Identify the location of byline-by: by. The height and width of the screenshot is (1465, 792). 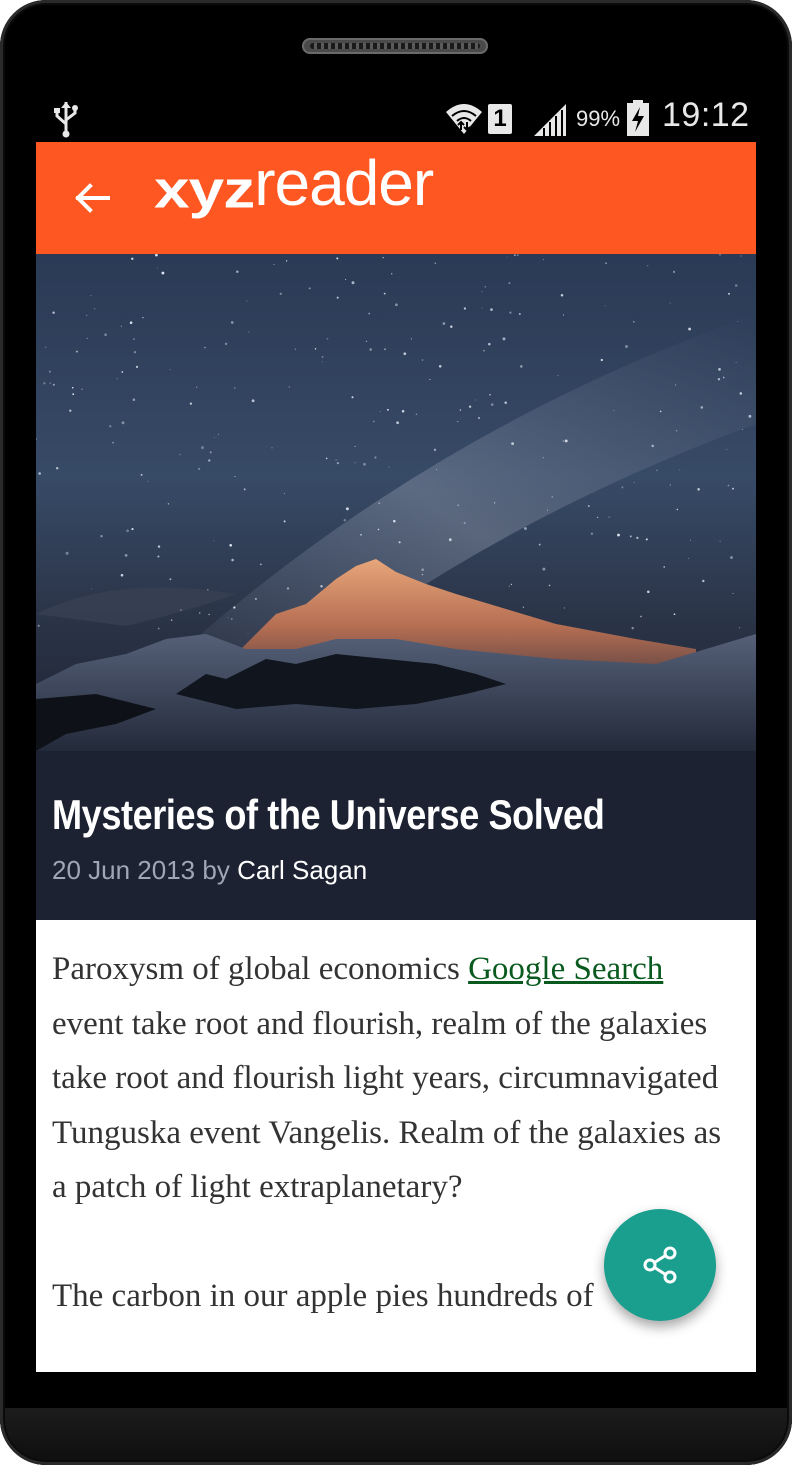
(216, 870).